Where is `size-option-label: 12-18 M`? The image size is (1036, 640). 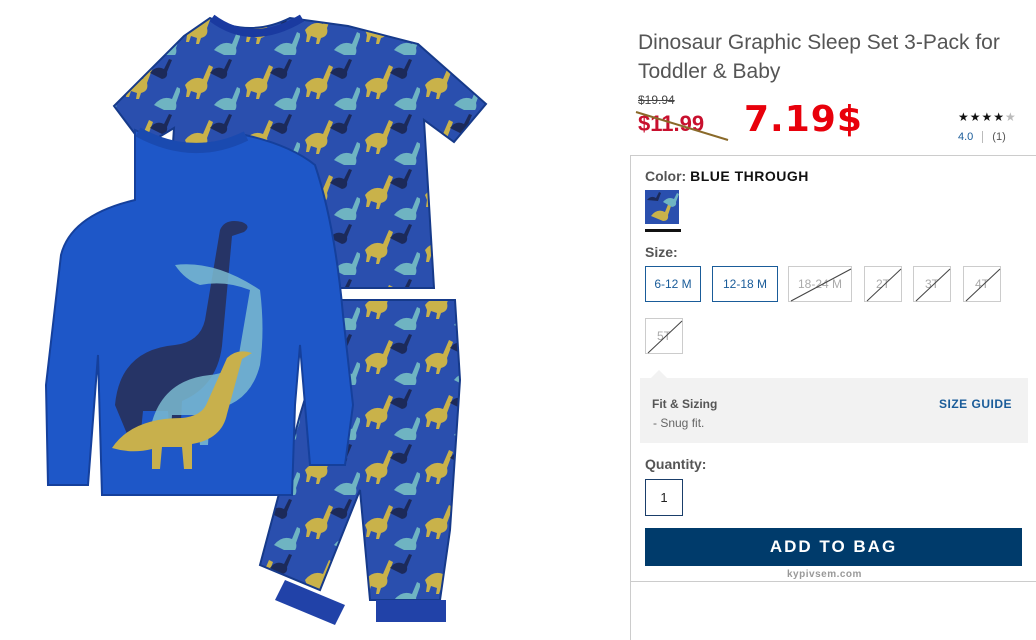
size-option-label: 12-18 M is located at coordinates (745, 284).